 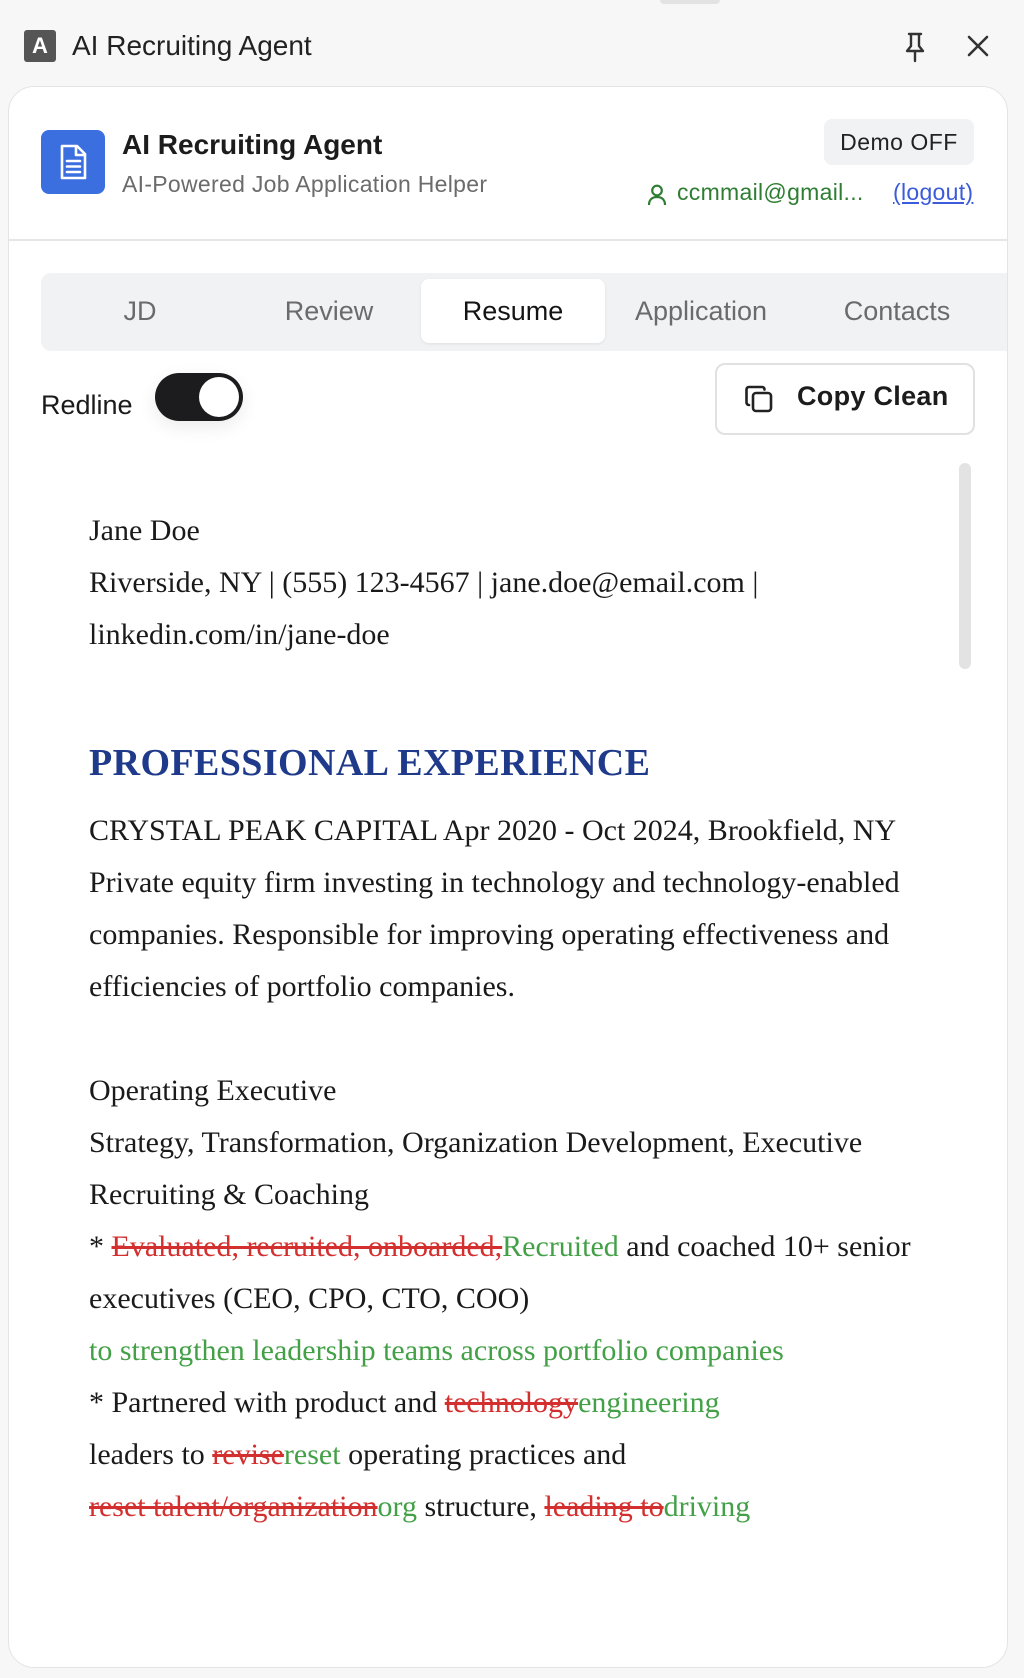 What do you see at coordinates (512, 45) in the screenshot?
I see `title-bar: A AI Recruiting Agent` at bounding box center [512, 45].